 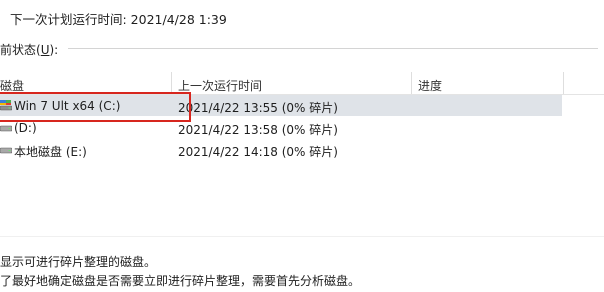 I want to click on current-status-label: 前状态(U):, so click(x=29, y=49).